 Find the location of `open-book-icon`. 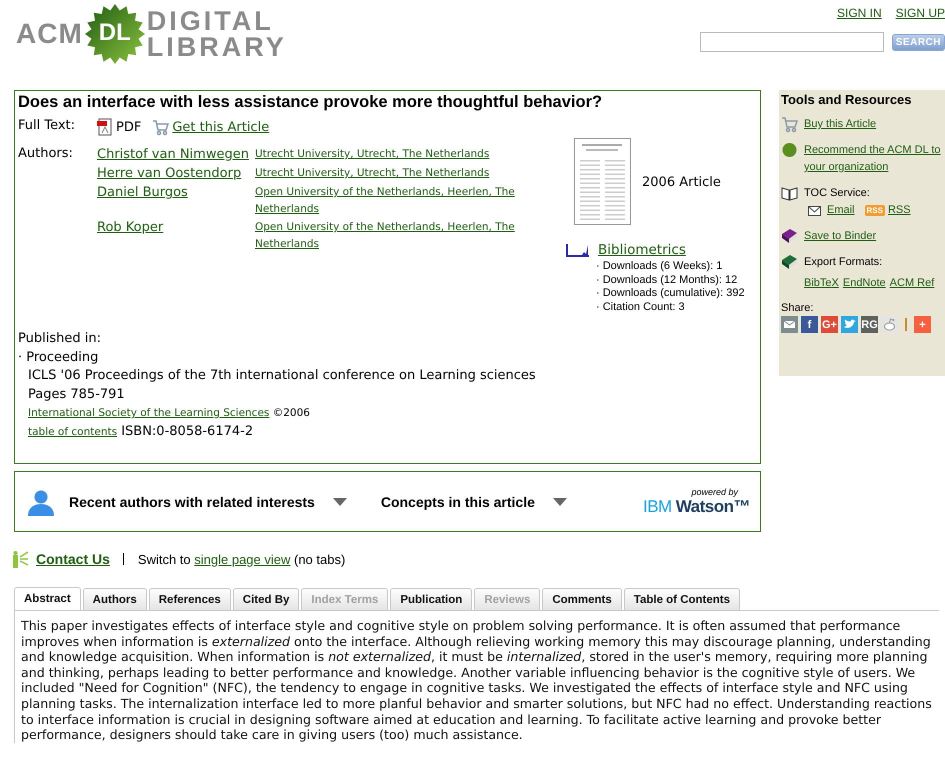

open-book-icon is located at coordinates (789, 193).